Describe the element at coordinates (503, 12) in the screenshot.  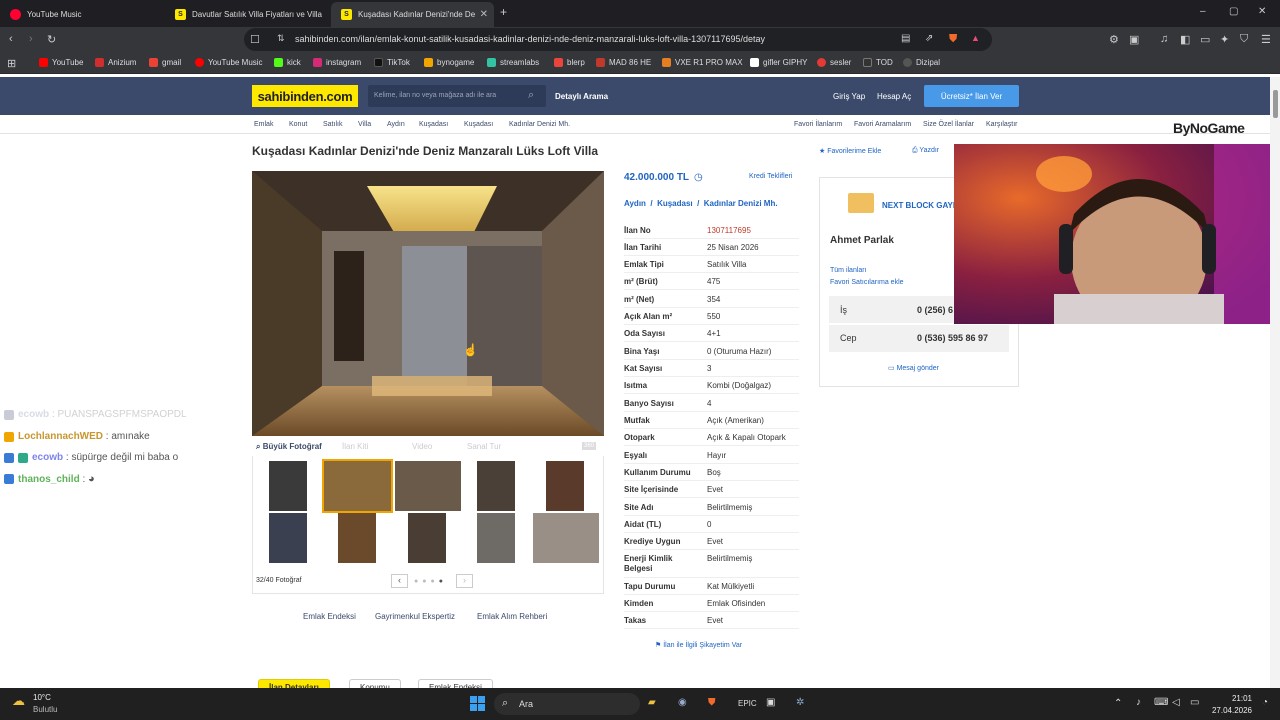
I see `new-tab-button: +` at that location.